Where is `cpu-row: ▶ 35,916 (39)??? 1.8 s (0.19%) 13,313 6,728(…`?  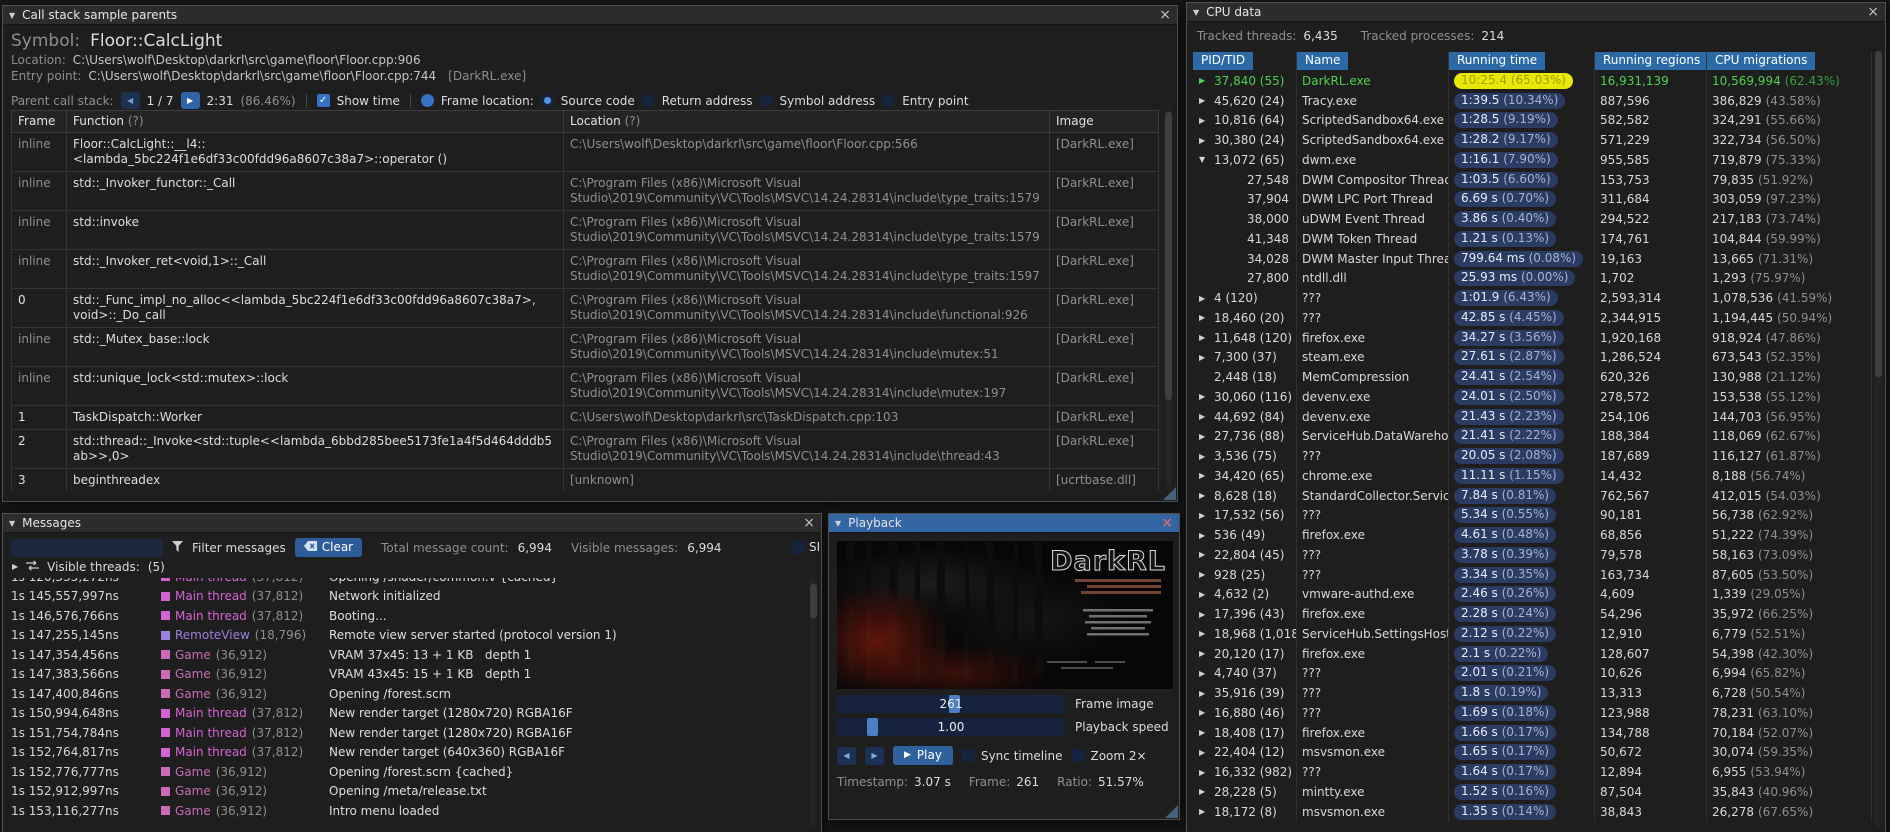
cpu-row: ▶ 35,916 (39)??? 1.8 s (0.19%) 13,313 6,728(… is located at coordinates (1532, 693).